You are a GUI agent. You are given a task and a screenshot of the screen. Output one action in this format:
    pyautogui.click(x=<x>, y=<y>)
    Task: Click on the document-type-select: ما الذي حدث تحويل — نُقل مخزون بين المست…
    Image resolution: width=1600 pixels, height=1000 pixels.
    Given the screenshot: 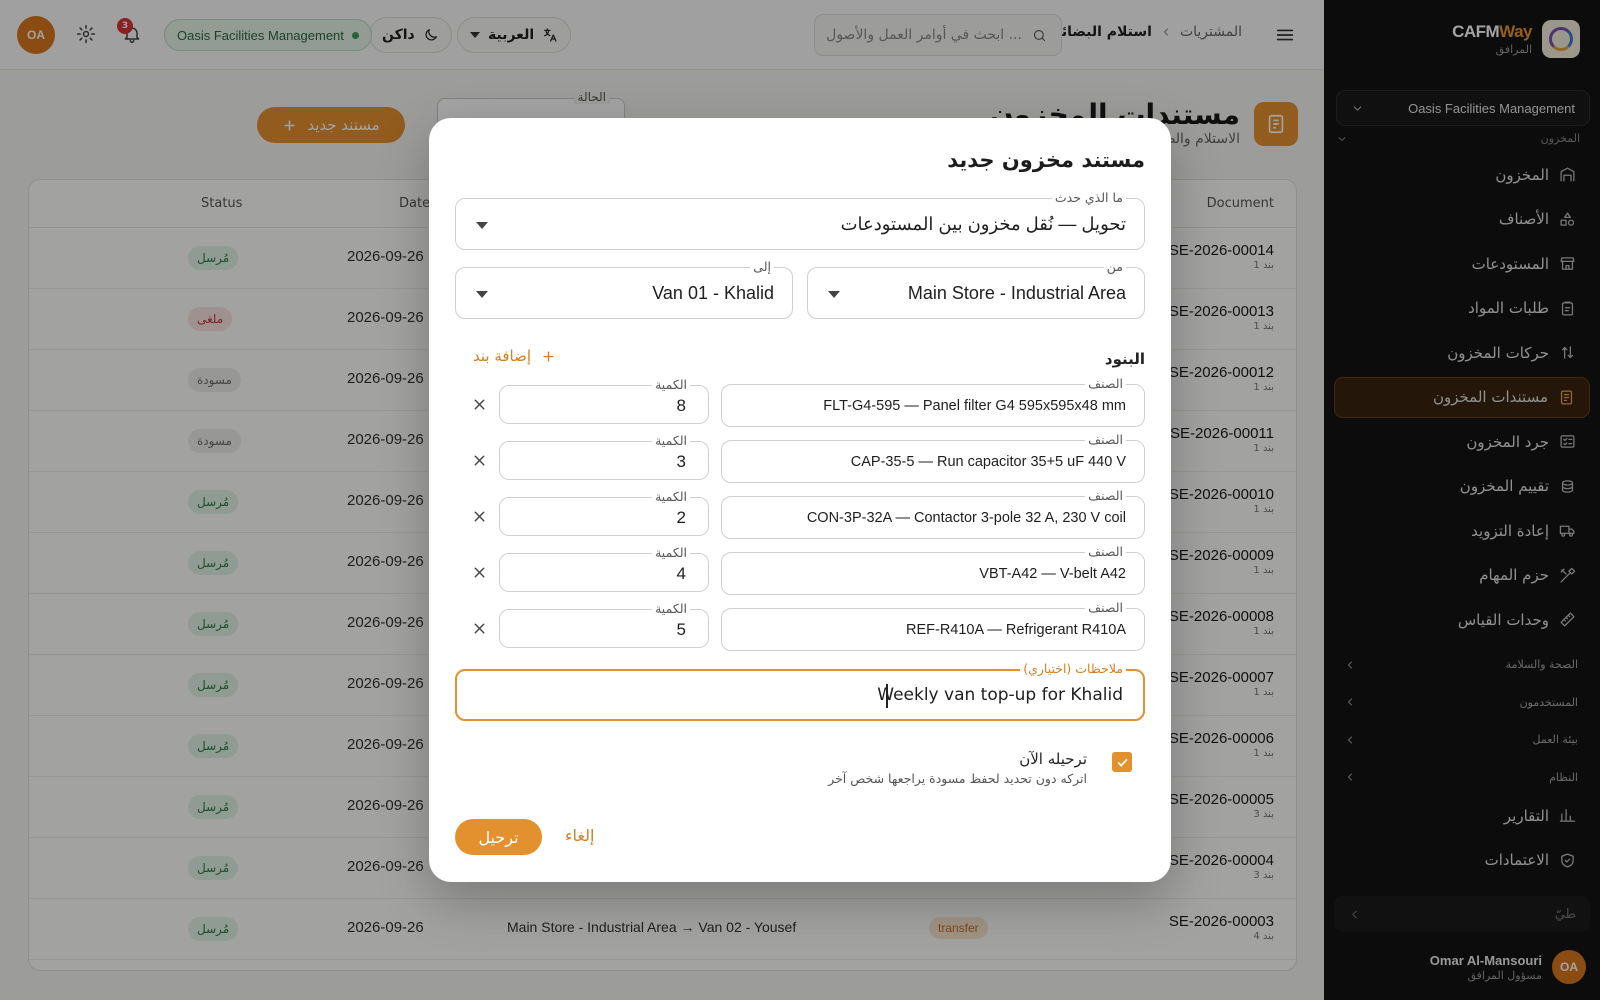 What is the action you would take?
    pyautogui.click(x=800, y=220)
    